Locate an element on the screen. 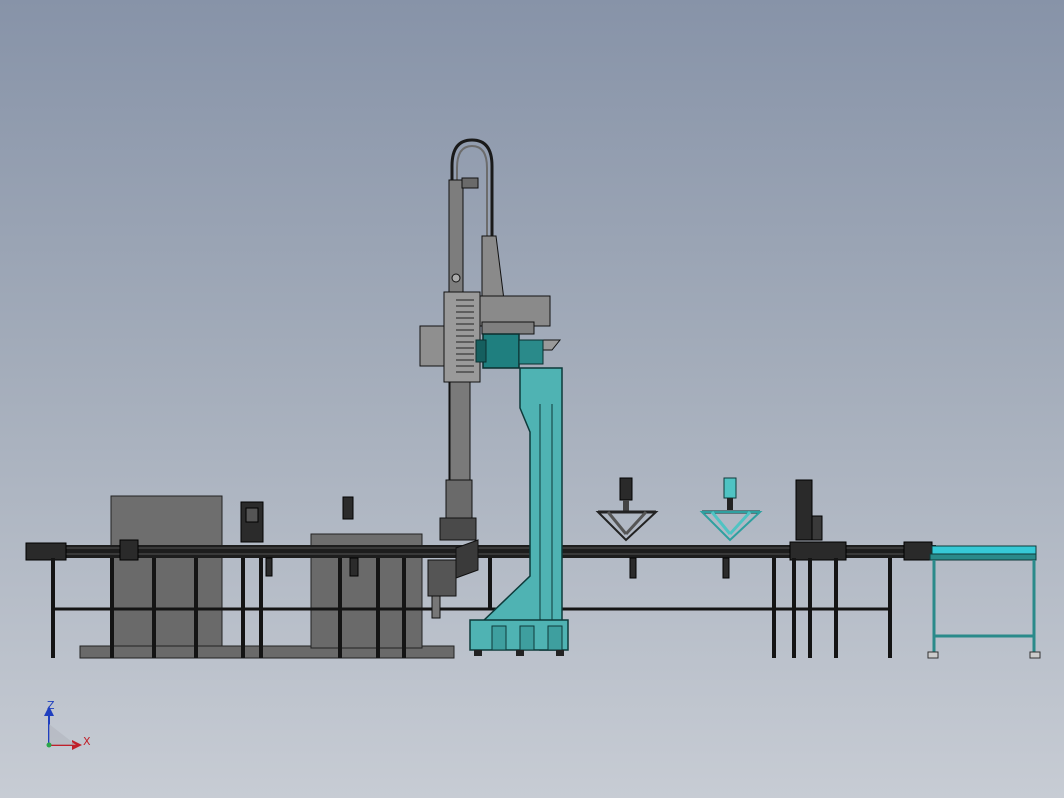 This screenshot has height=798, width=1064. z-axis-label: Z is located at coordinates (51, 705).